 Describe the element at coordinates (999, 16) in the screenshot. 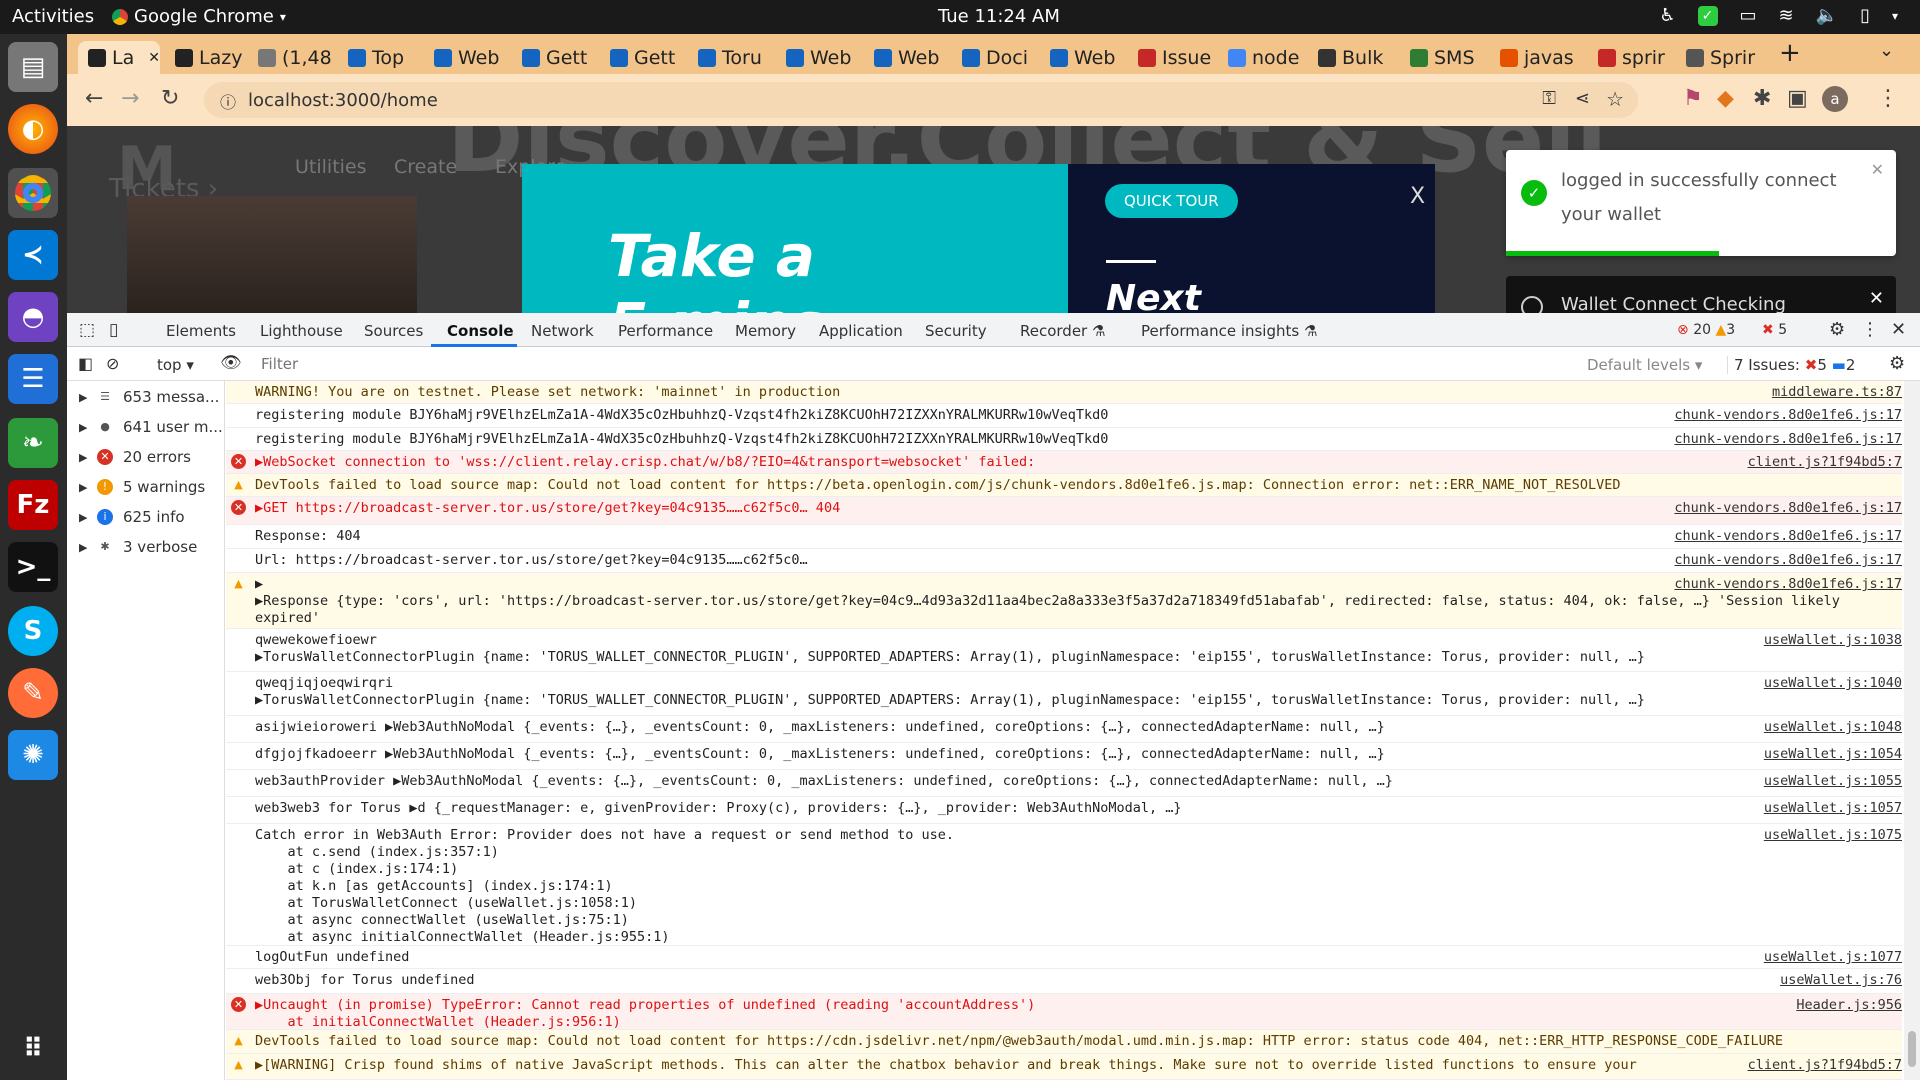

I see `clock: Tue 11:24 AM` at that location.